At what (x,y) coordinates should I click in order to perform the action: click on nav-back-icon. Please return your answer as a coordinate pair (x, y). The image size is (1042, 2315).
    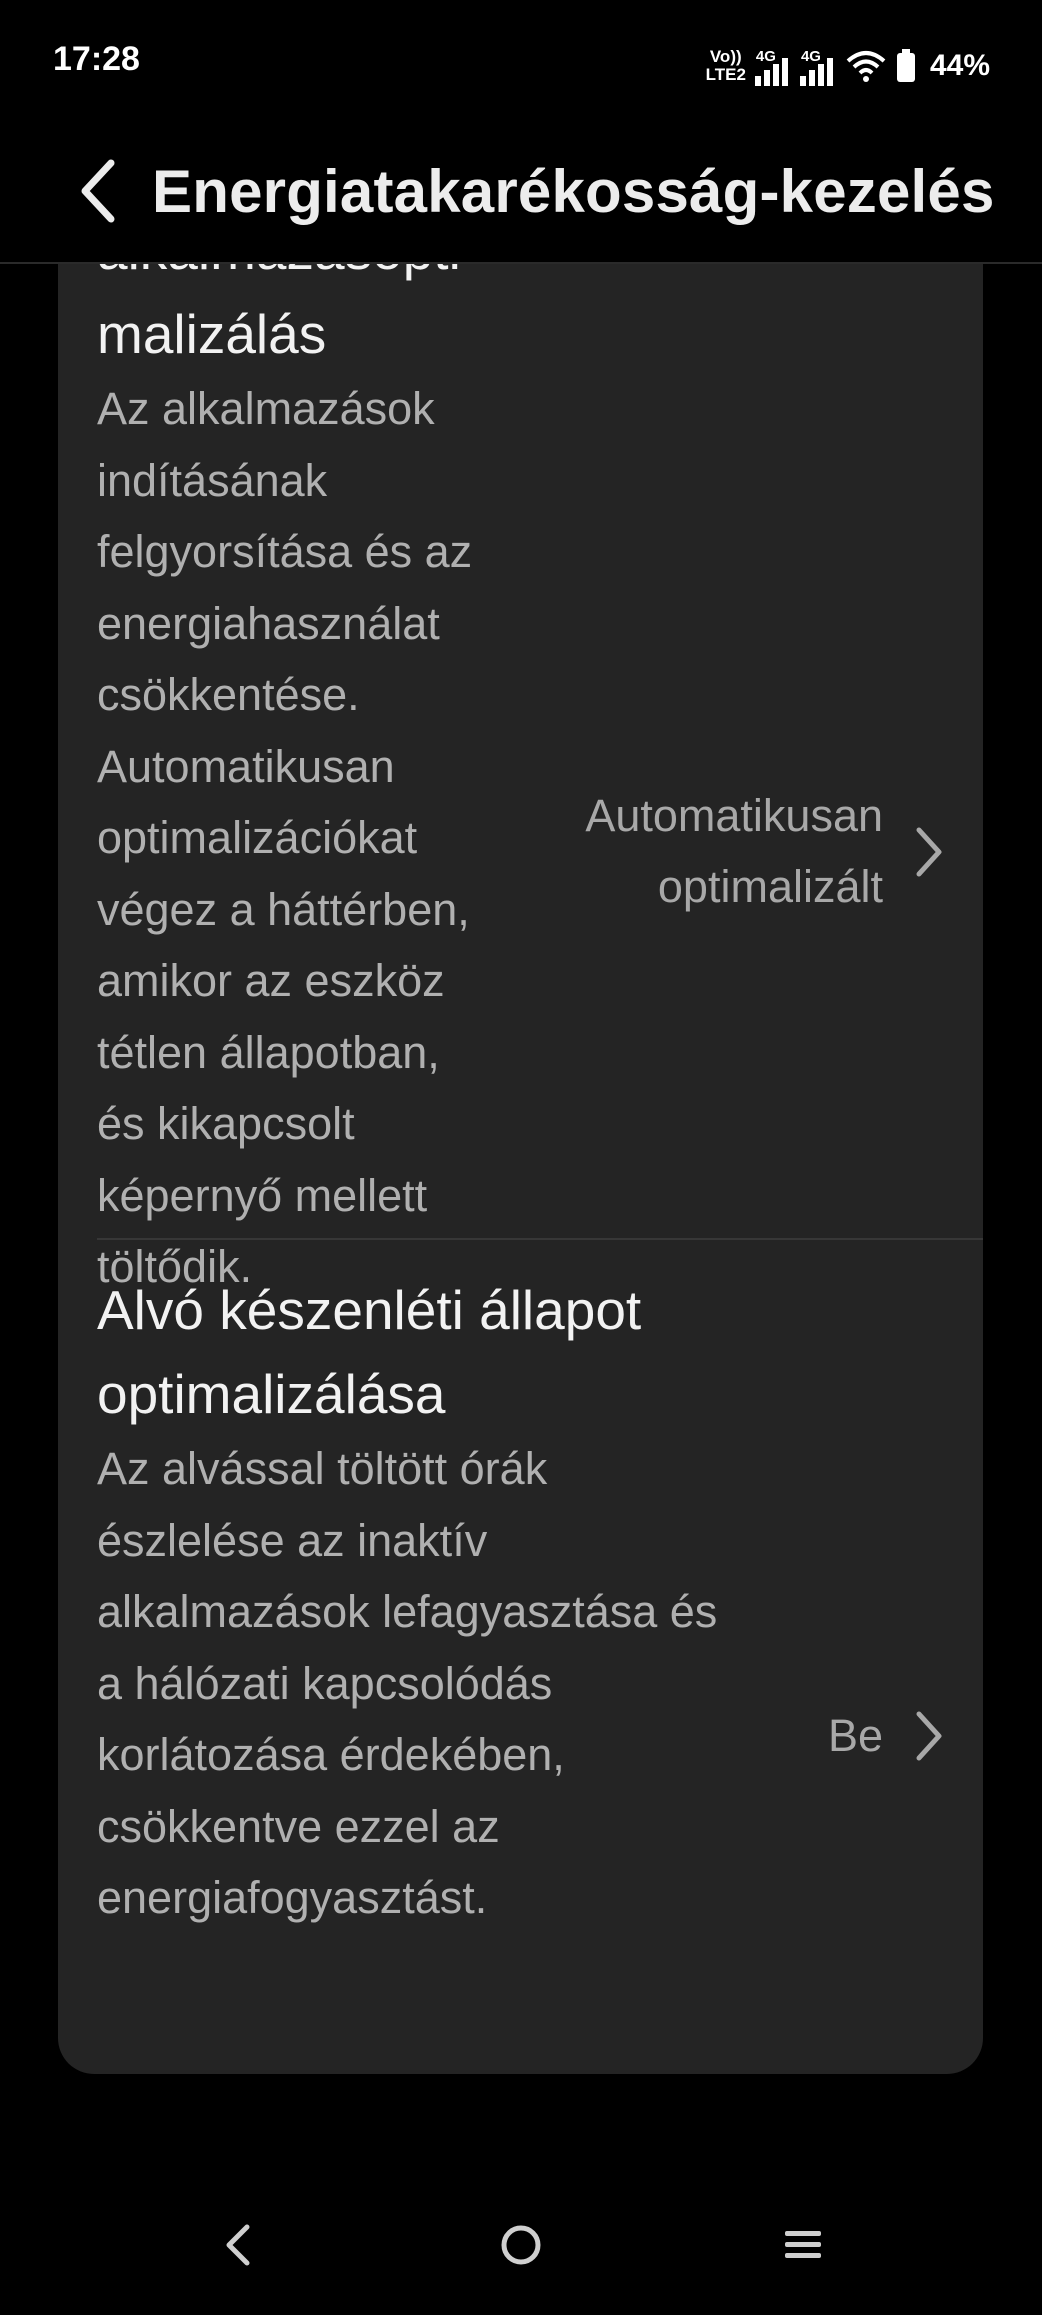
    Looking at the image, I should click on (238, 2245).